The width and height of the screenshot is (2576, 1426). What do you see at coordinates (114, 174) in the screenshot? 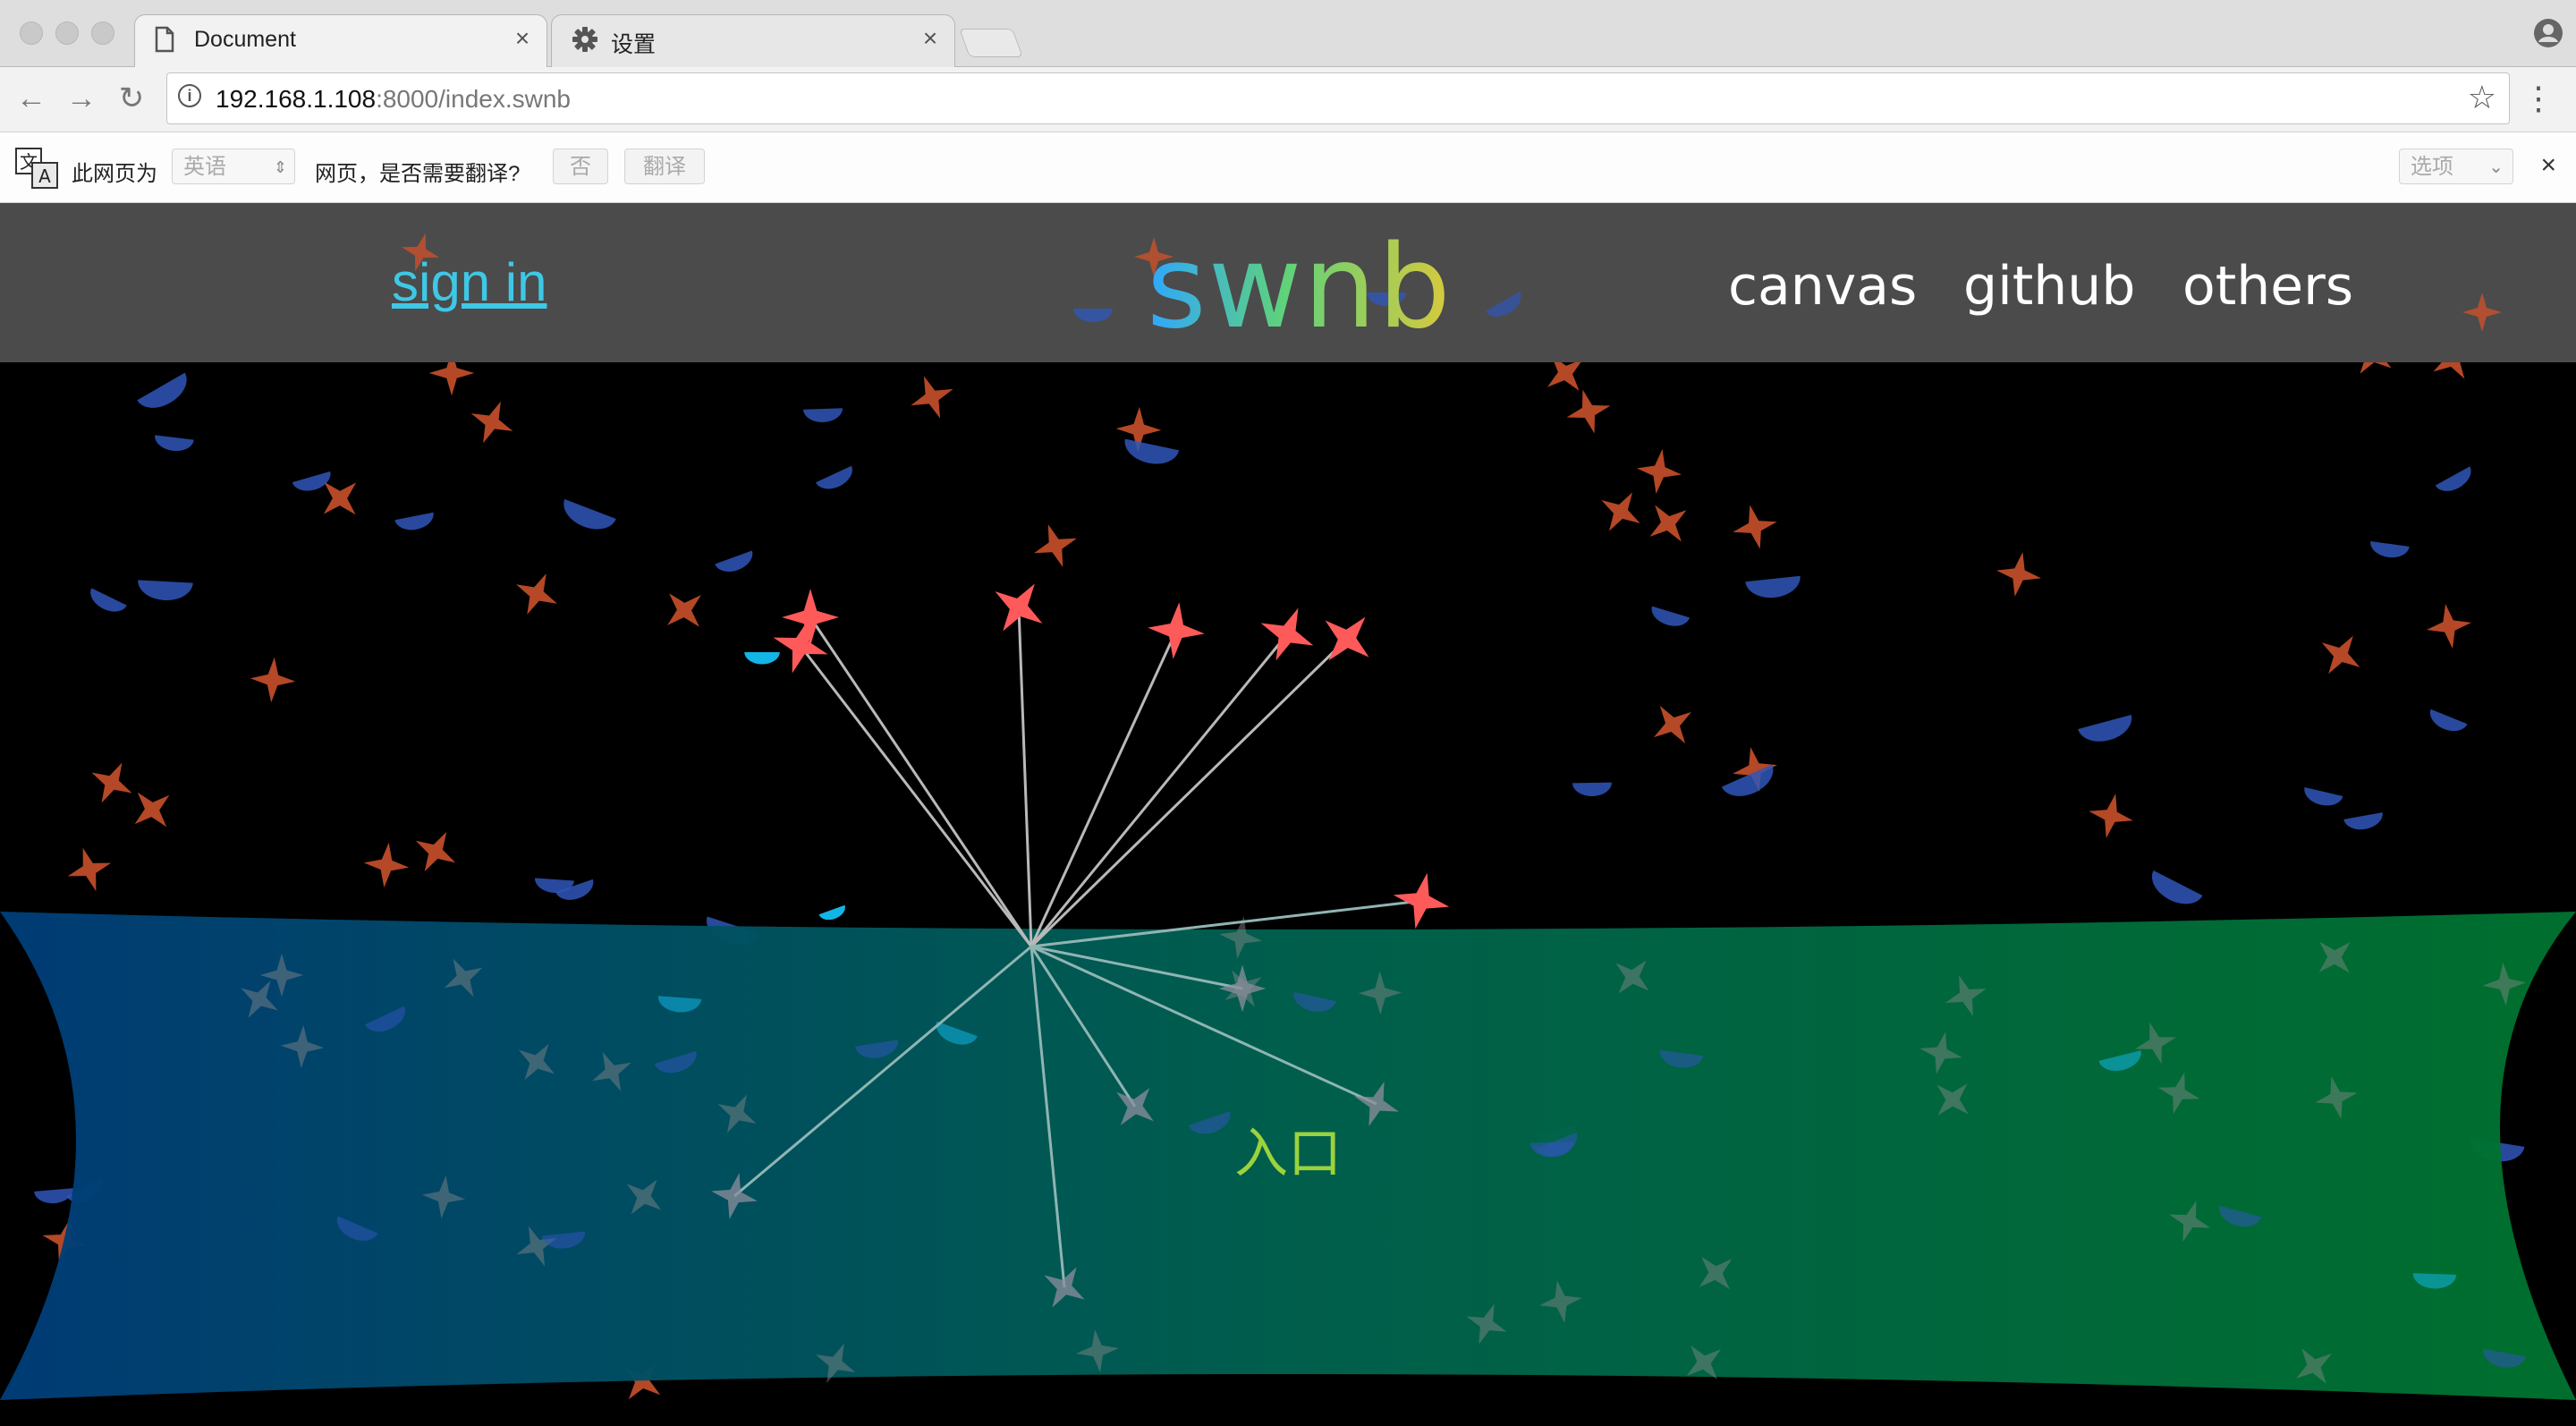
I see `translate-prefix-text: 此网页为` at bounding box center [114, 174].